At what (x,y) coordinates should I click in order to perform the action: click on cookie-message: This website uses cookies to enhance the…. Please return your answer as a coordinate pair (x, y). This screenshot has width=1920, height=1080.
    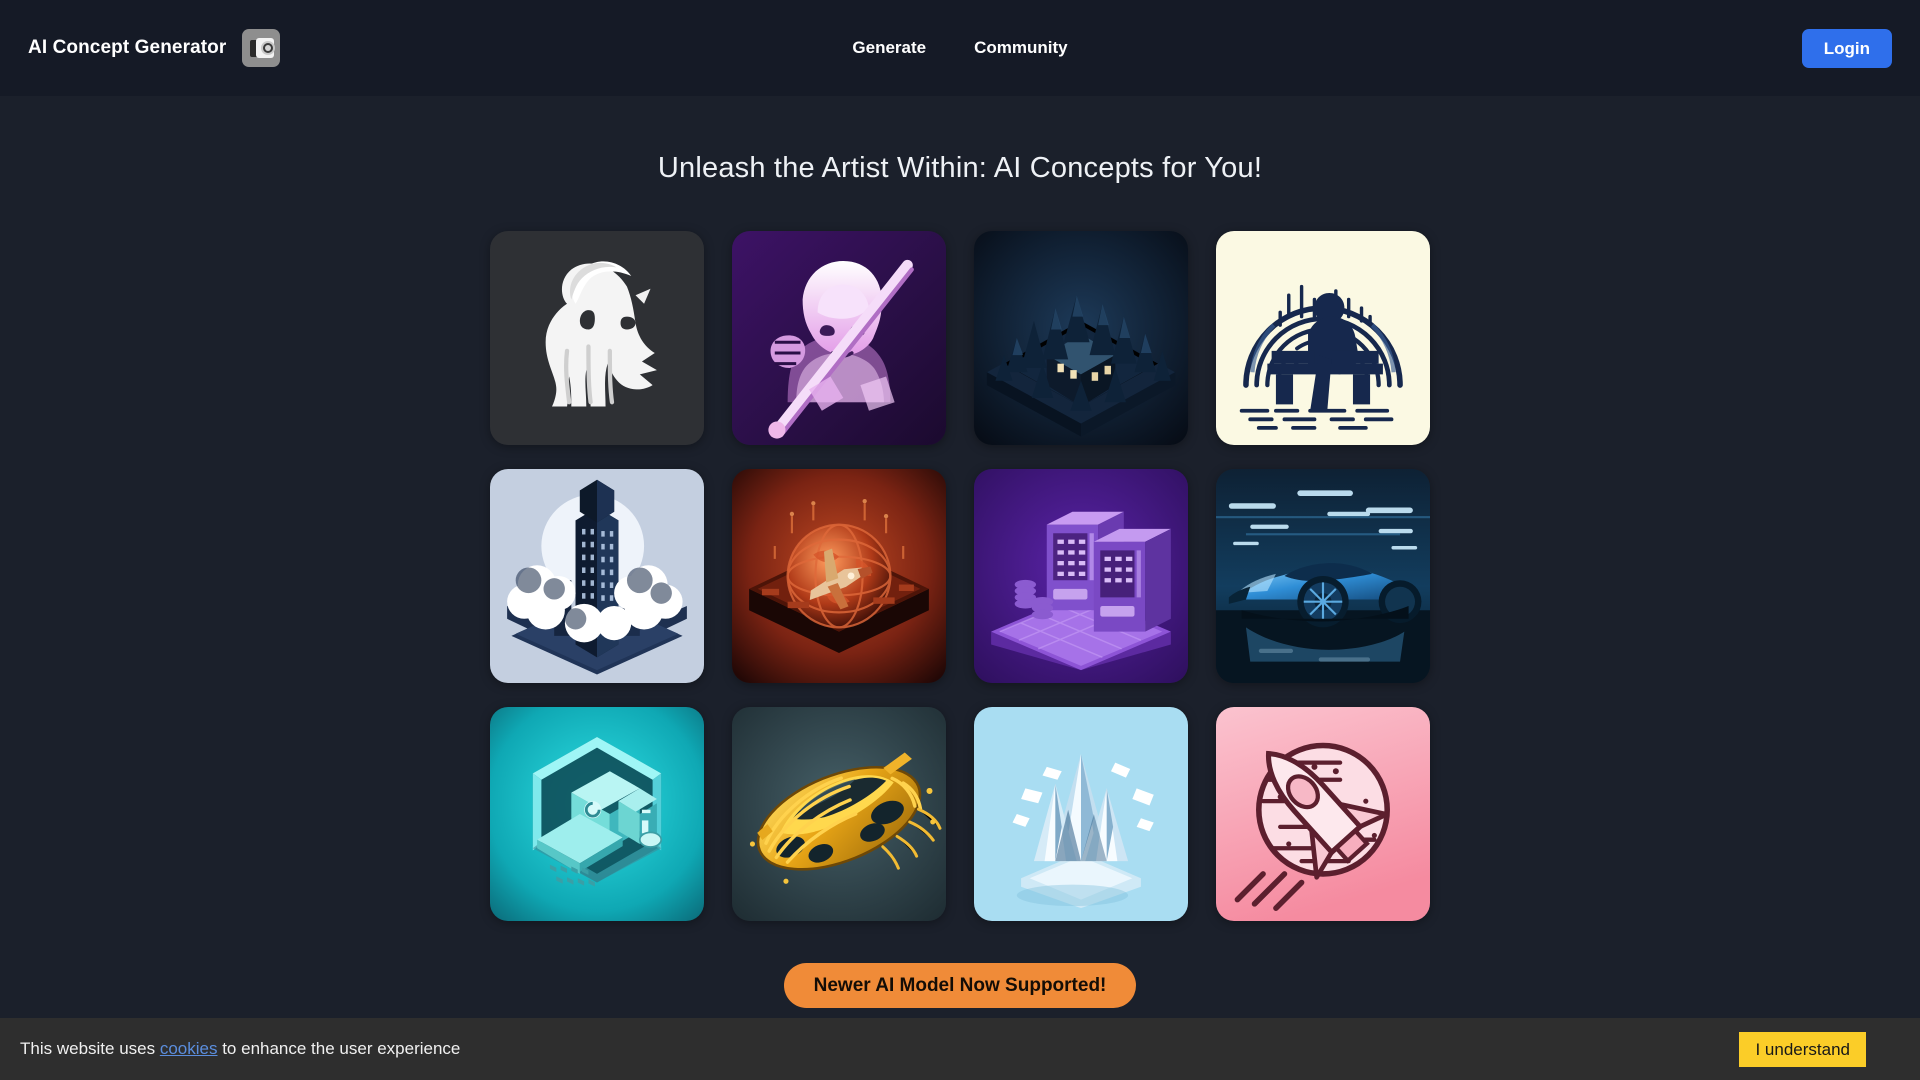
    Looking at the image, I should click on (240, 1049).